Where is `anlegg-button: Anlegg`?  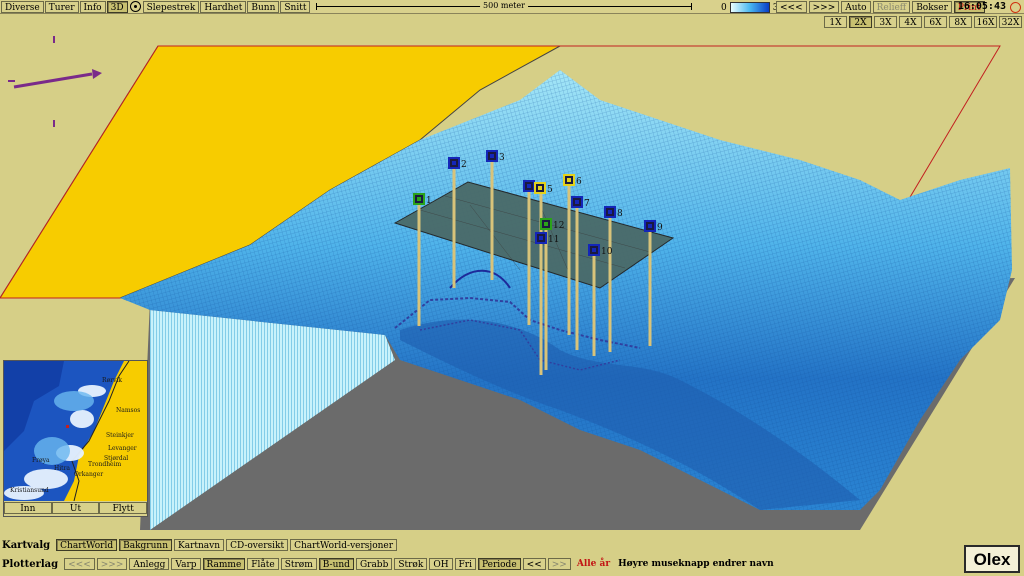
anlegg-button: Anlegg is located at coordinates (149, 564).